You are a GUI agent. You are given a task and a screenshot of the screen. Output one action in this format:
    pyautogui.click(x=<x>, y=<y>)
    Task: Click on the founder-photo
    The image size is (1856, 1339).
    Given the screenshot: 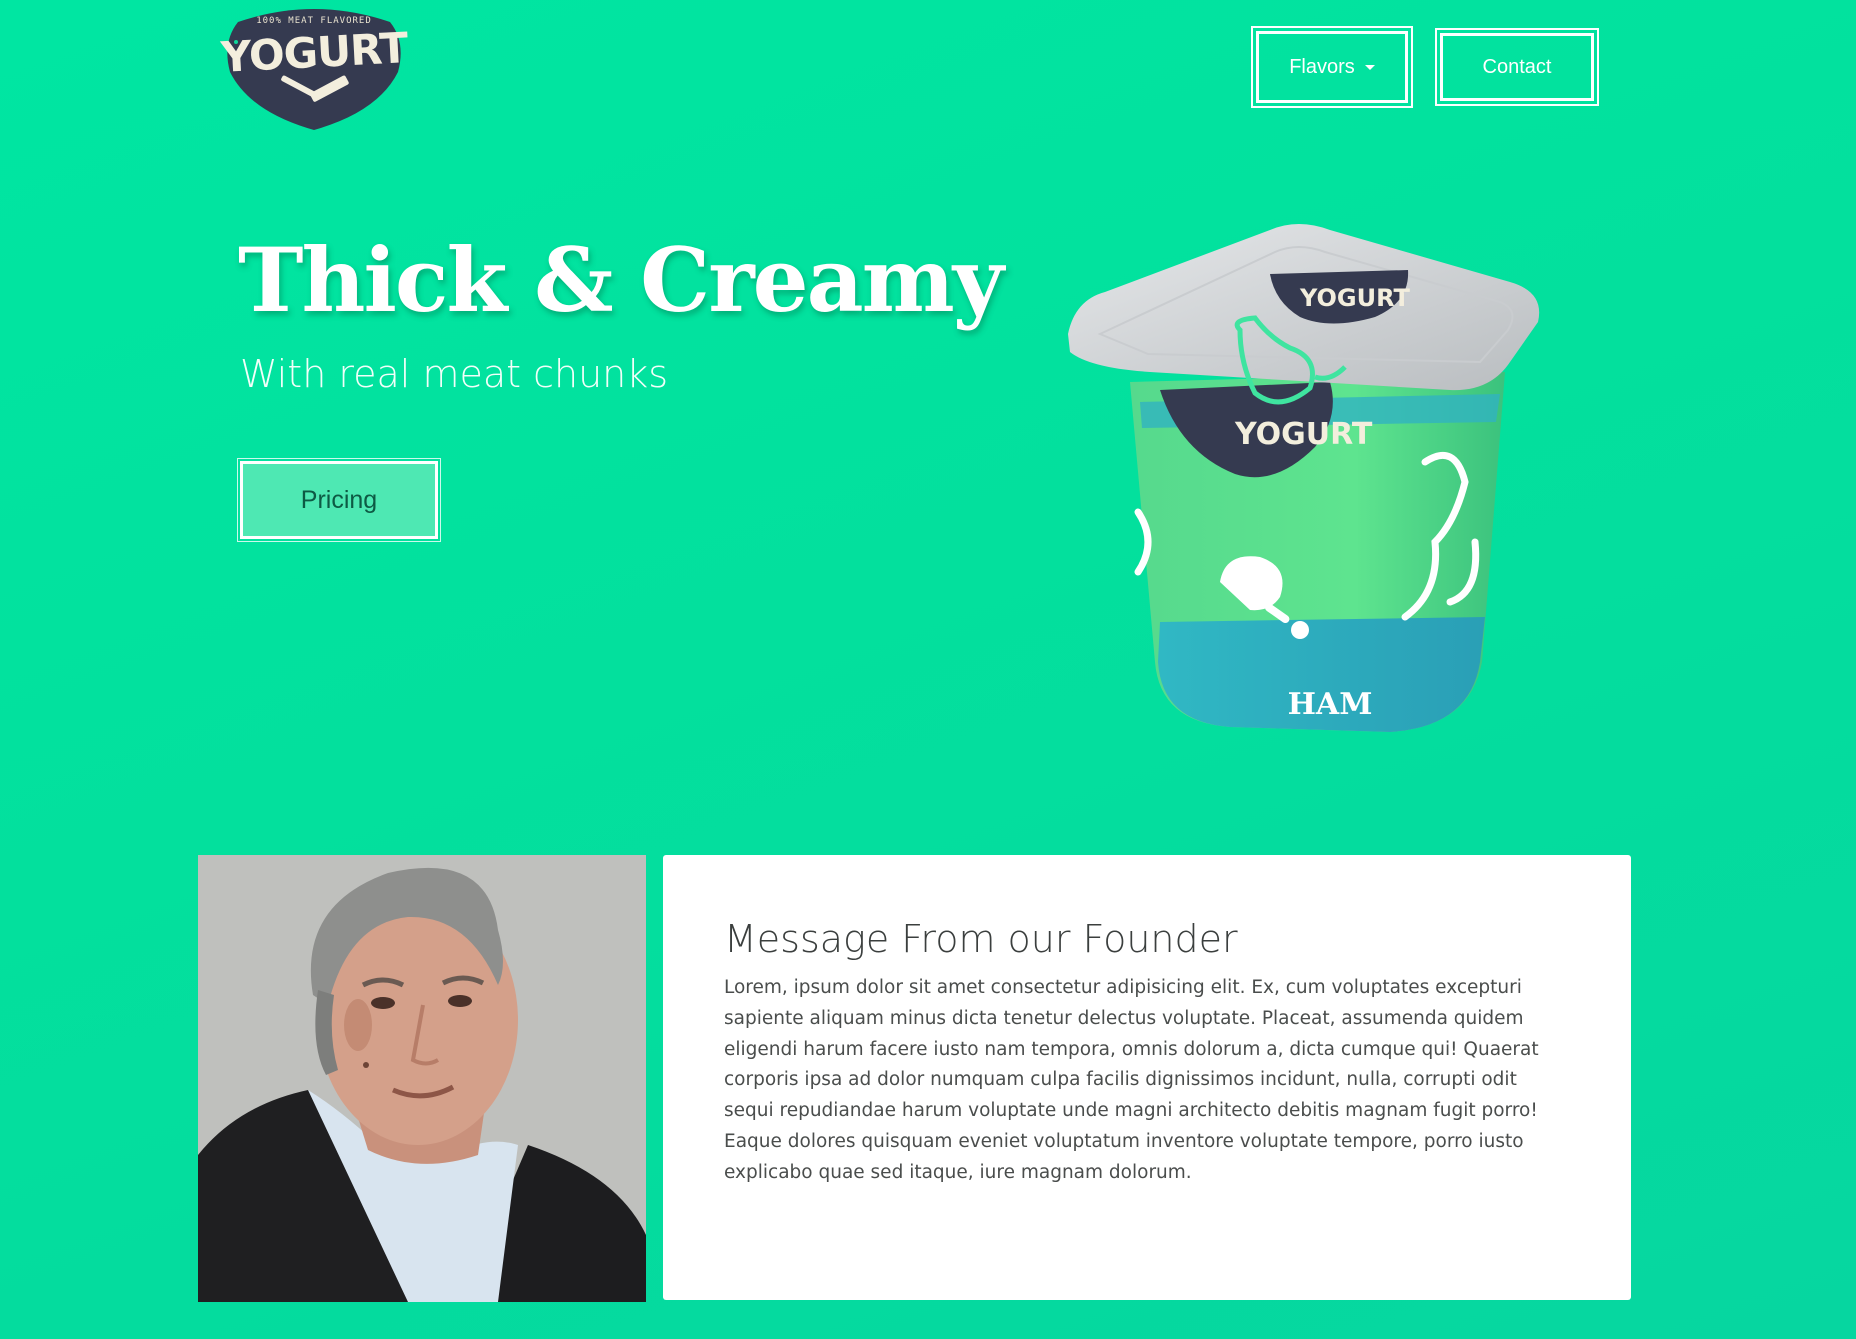 What is the action you would take?
    pyautogui.click(x=422, y=1078)
    